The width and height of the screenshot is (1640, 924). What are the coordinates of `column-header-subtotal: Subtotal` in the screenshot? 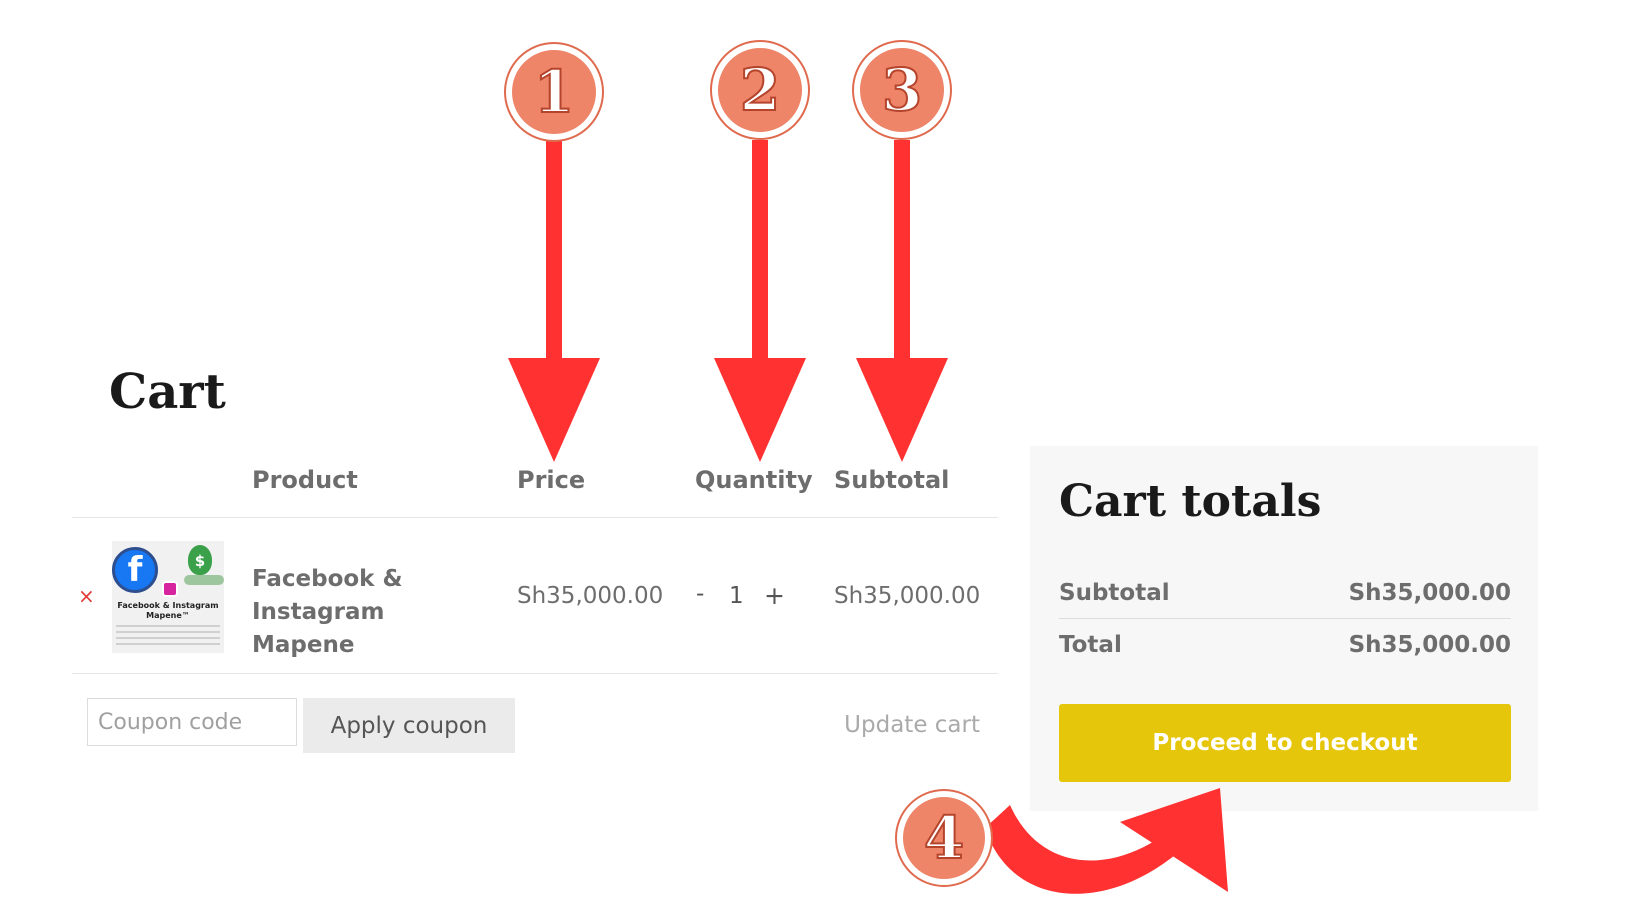 It's located at (892, 480).